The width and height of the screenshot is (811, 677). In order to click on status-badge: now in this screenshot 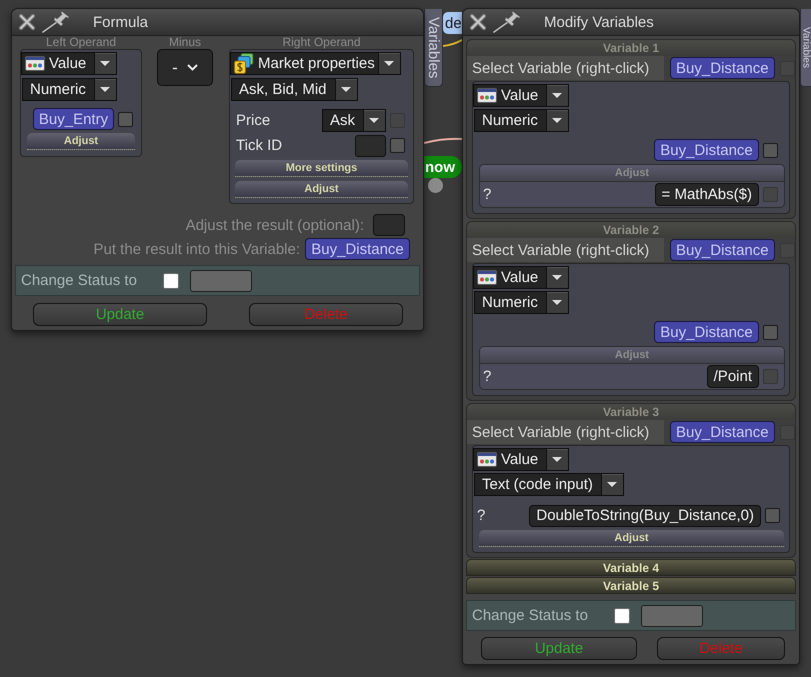, I will do `click(443, 167)`.